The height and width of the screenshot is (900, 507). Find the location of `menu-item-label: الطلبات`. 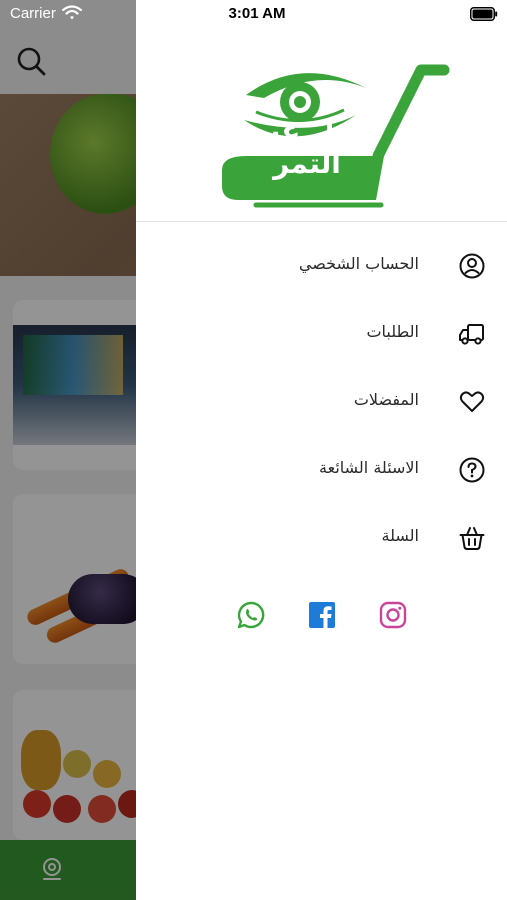

menu-item-label: الطلبات is located at coordinates (392, 331).